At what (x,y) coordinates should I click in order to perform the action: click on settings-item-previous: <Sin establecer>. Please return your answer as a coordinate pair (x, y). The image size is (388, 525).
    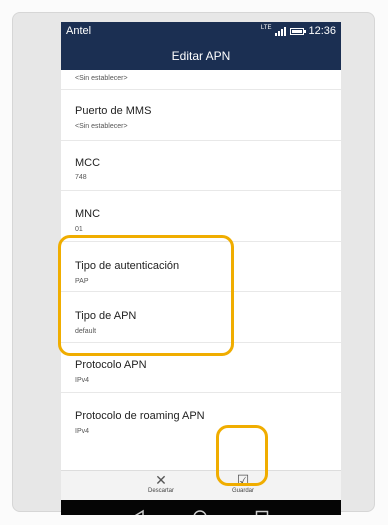
    Looking at the image, I should click on (201, 80).